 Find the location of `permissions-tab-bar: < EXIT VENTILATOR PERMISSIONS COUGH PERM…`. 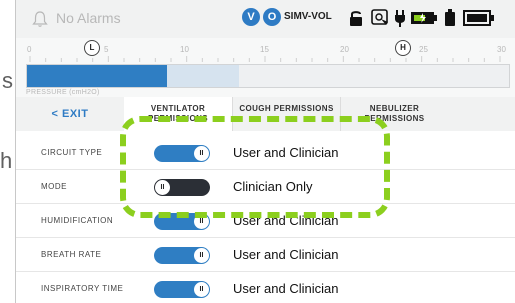

permissions-tab-bar: < EXIT VENTILATOR PERMISSIONS COUGH PERM… is located at coordinates (265, 114).